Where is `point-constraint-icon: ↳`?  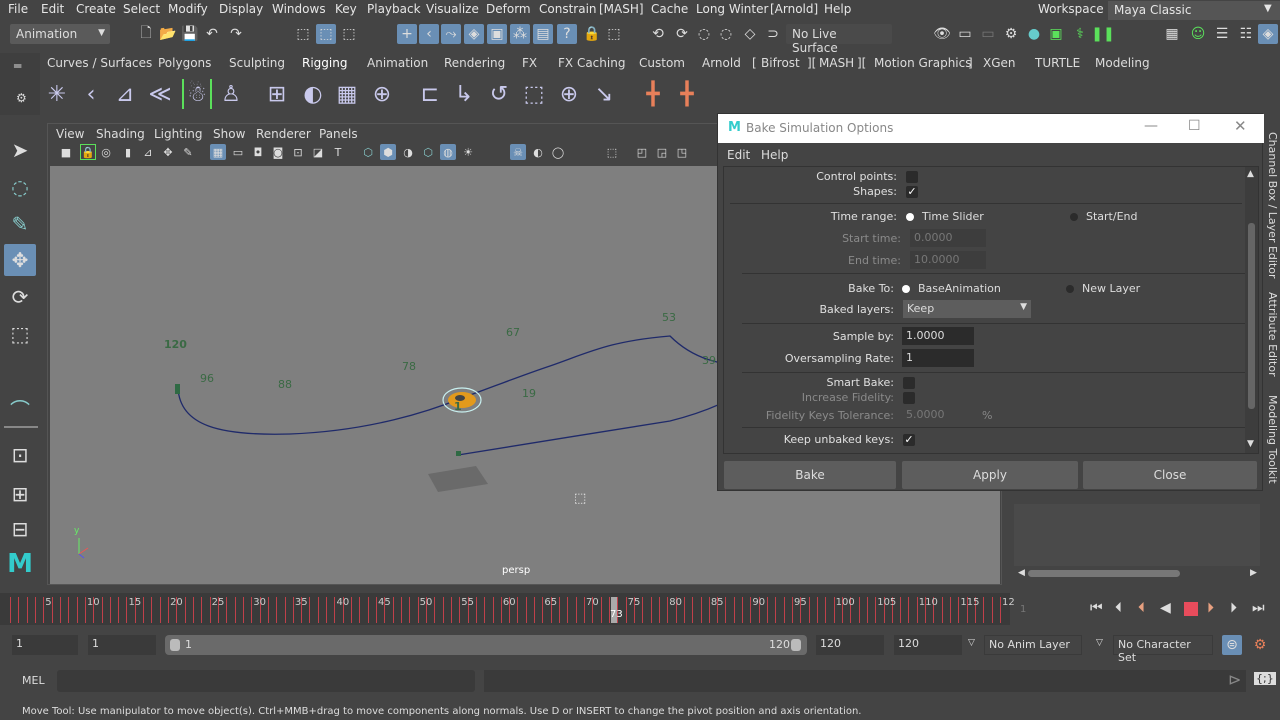 point-constraint-icon: ↳ is located at coordinates (464, 94).